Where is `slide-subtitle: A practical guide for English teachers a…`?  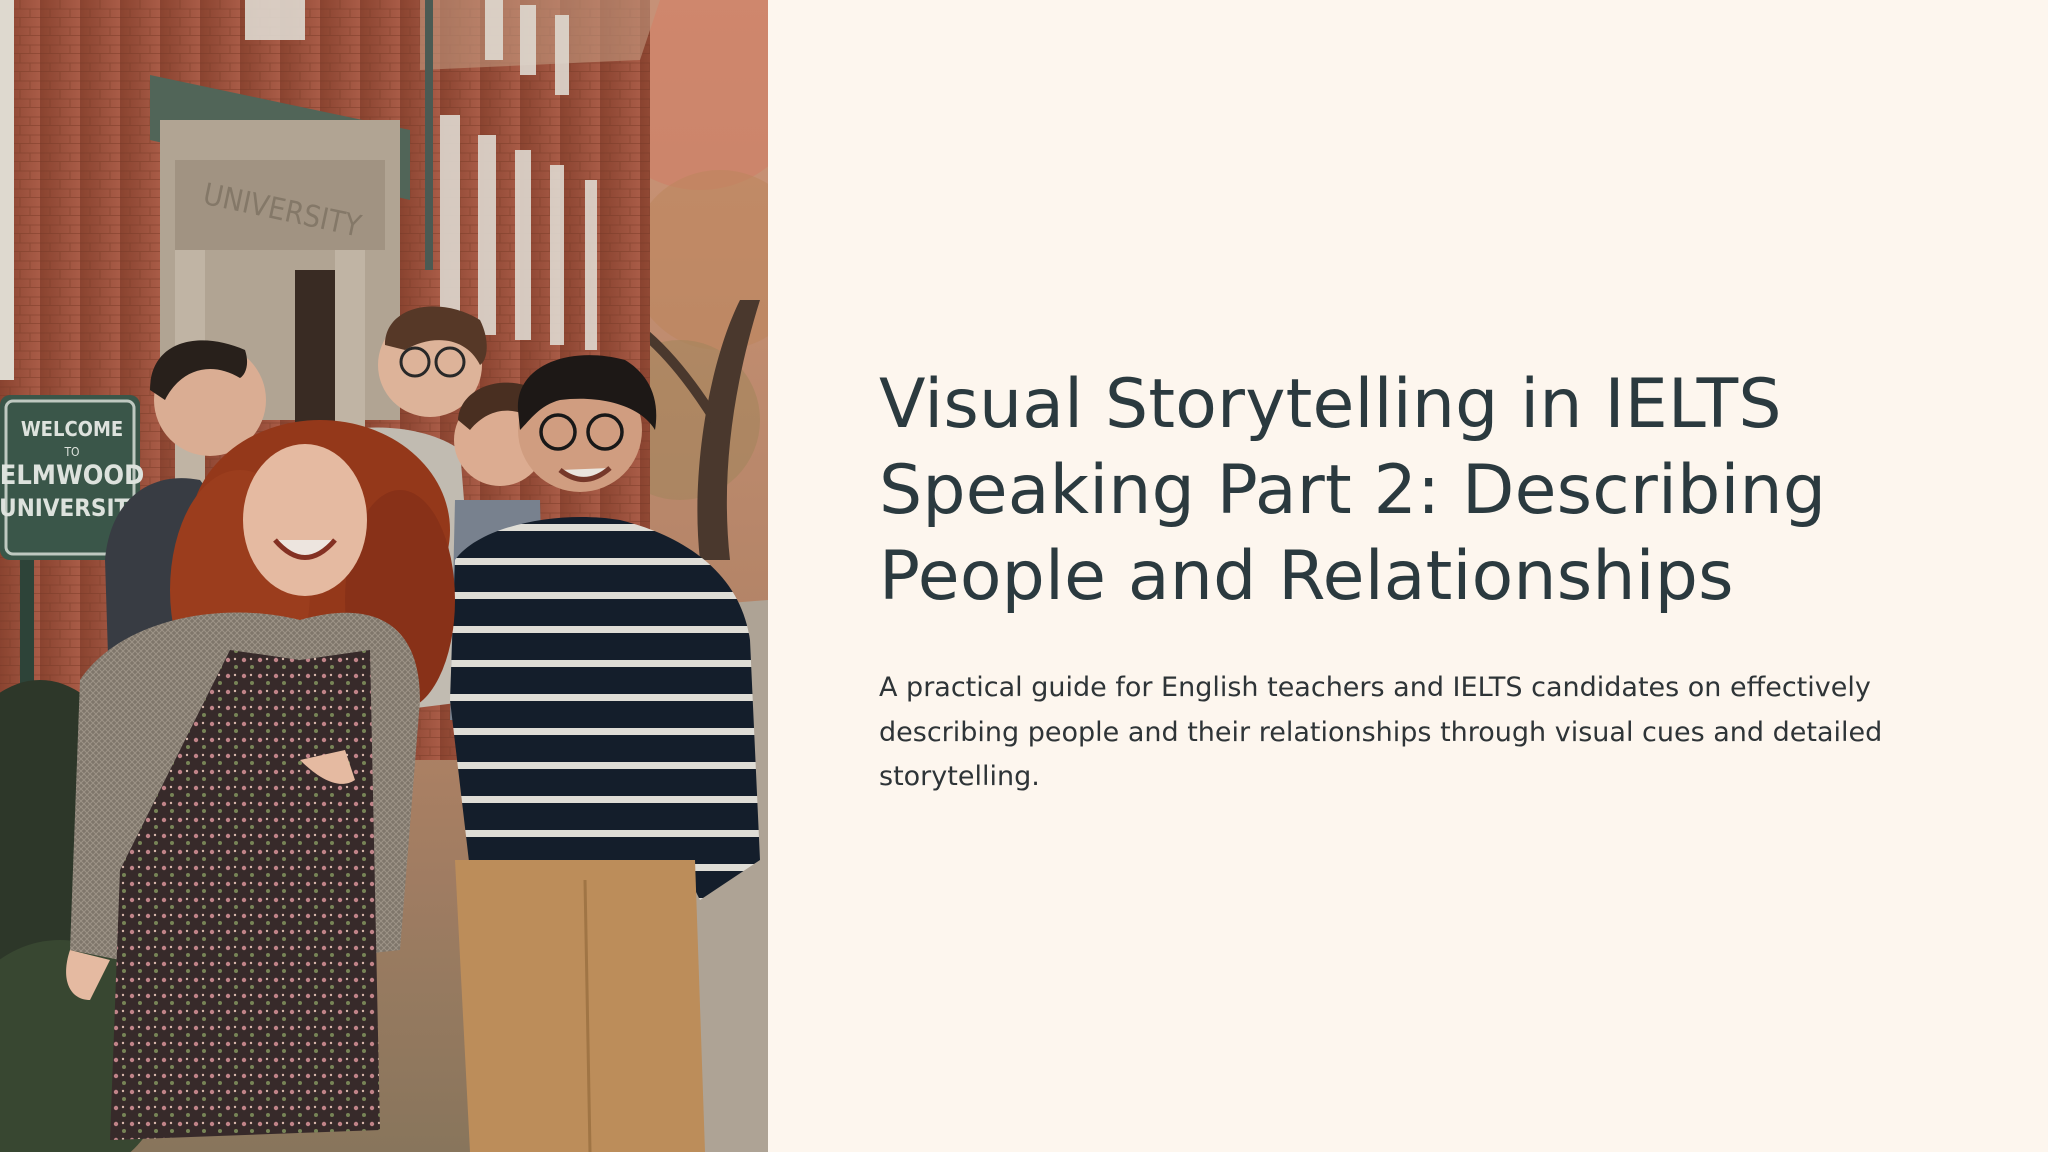 slide-subtitle: A practical guide for English teachers a… is located at coordinates (1381, 732).